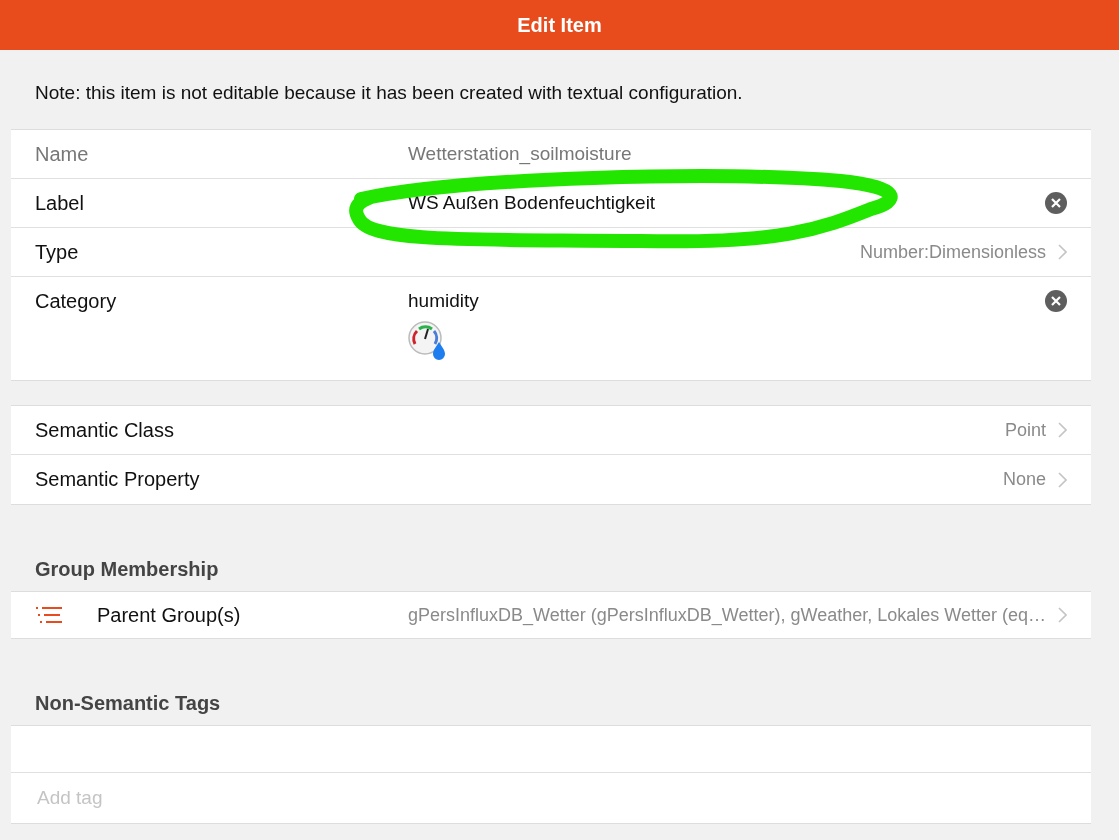  Describe the element at coordinates (118, 479) in the screenshot. I see `field-label: Semantic Property` at that location.